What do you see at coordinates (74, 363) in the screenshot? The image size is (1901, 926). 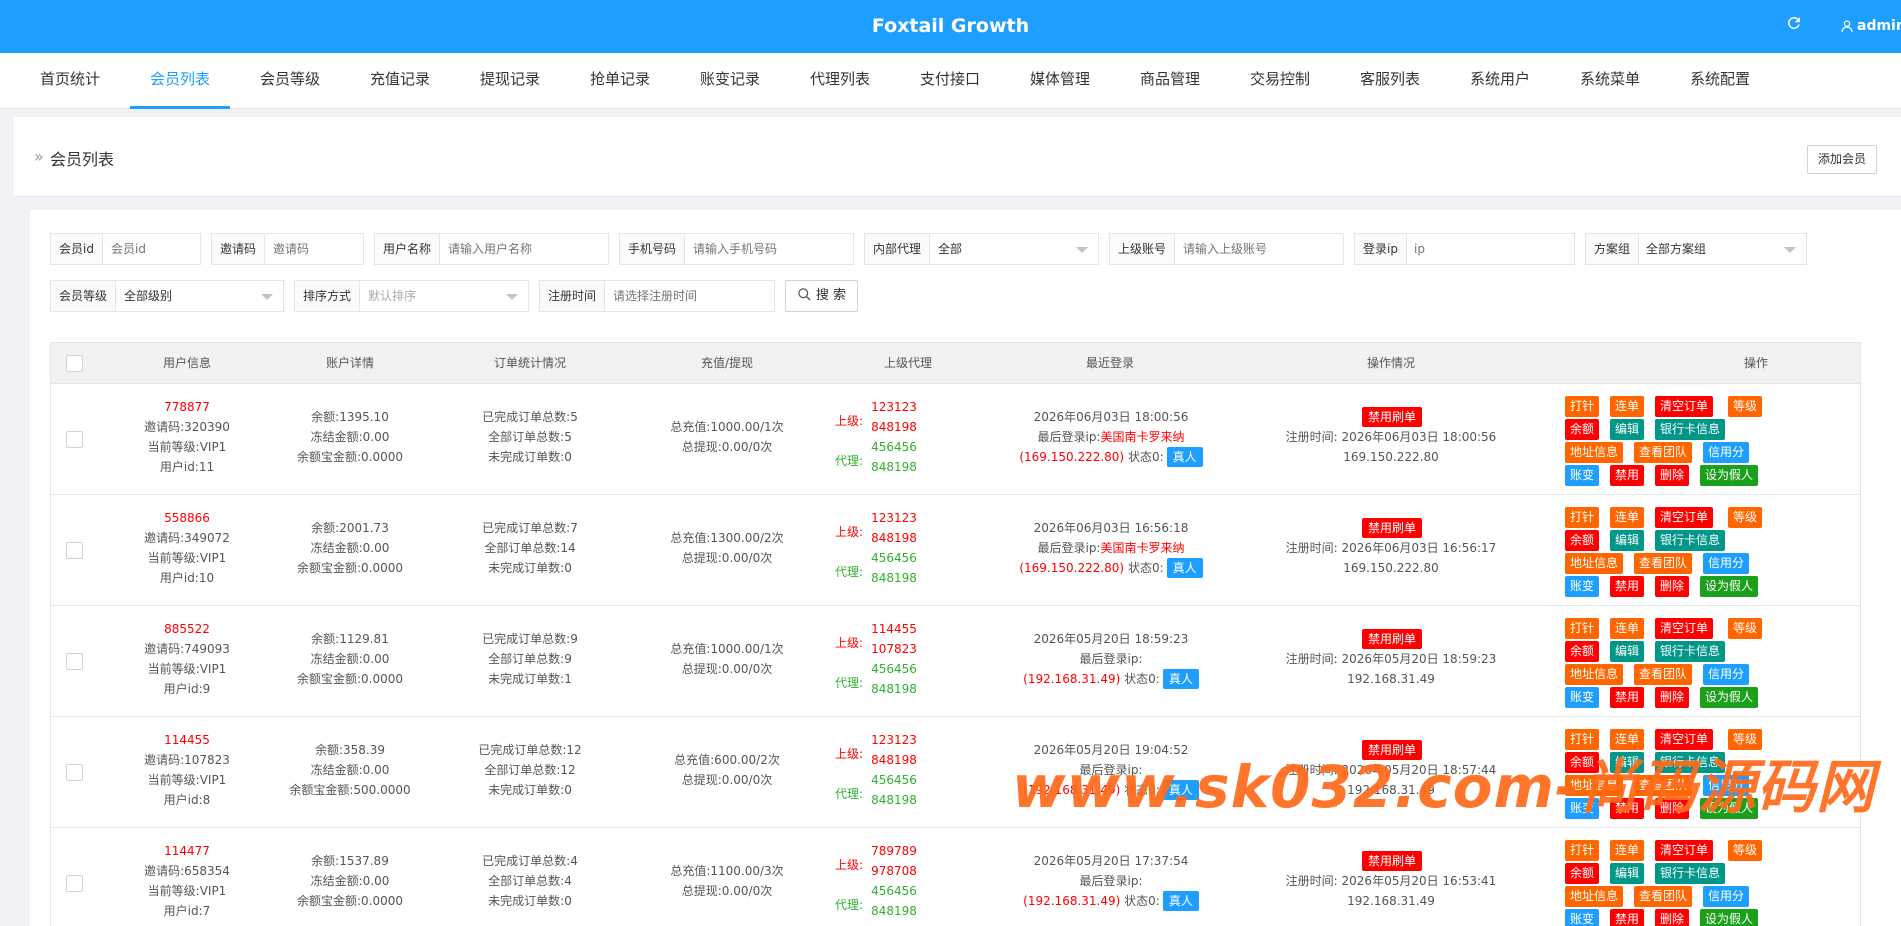 I see `select-all-checkbox` at bounding box center [74, 363].